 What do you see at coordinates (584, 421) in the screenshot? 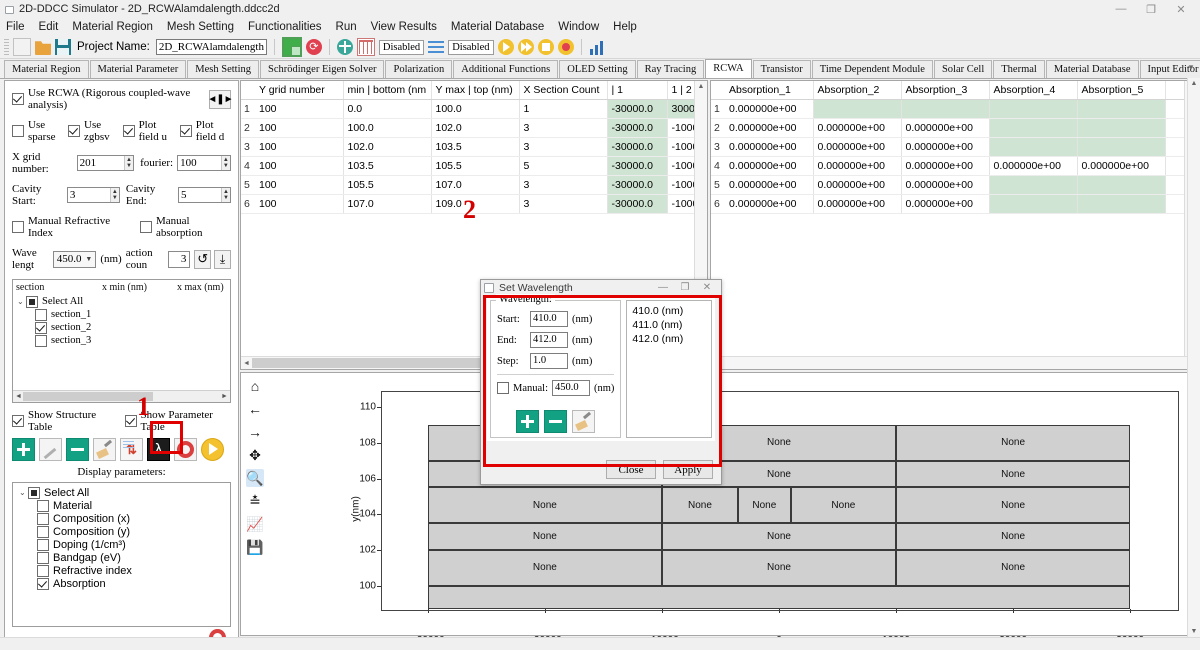
I see `clear-wavelength-button` at bounding box center [584, 421].